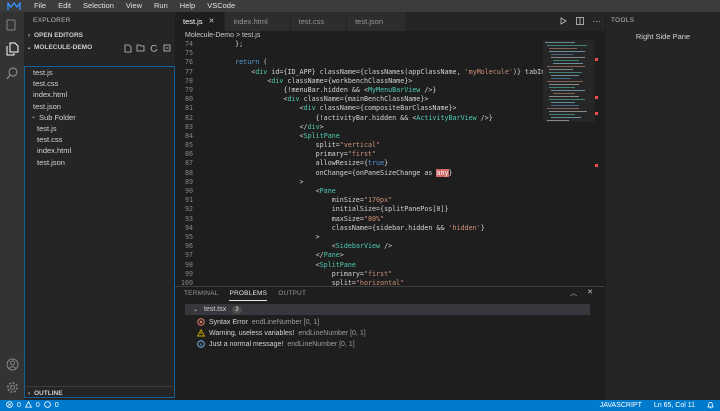 Image resolution: width=720 pixels, height=411 pixels. I want to click on explorer-icon, so click(12, 49).